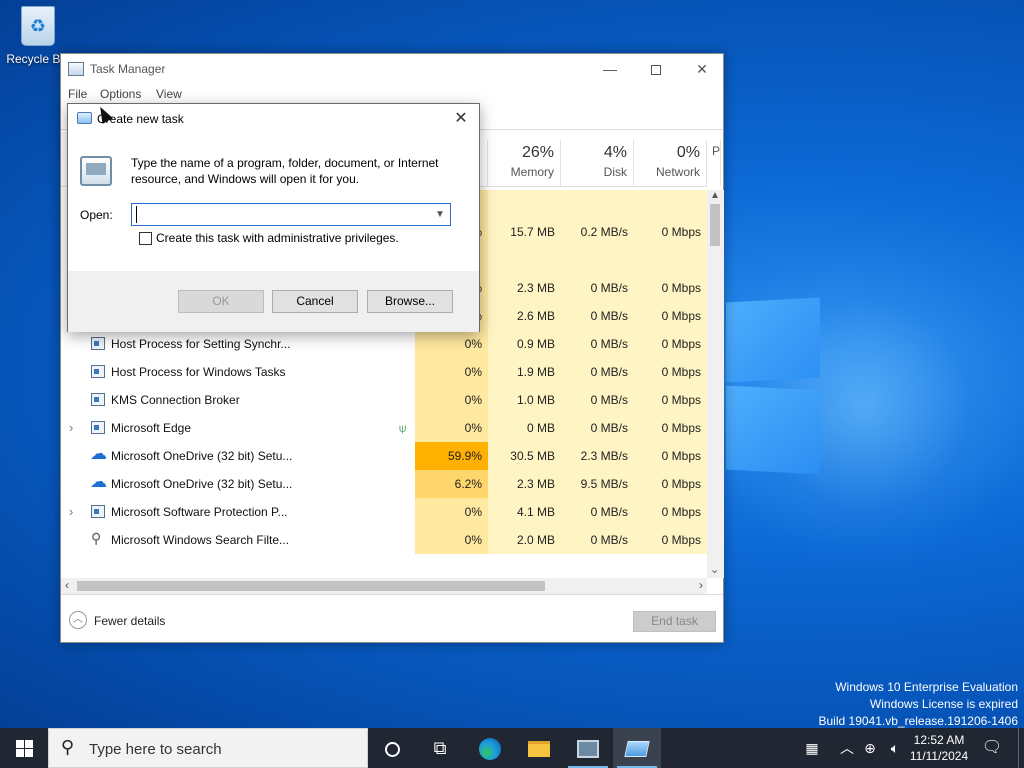 Image resolution: width=1024 pixels, height=768 pixels. Describe the element at coordinates (870, 748) in the screenshot. I see `network-icon: ⊕` at that location.